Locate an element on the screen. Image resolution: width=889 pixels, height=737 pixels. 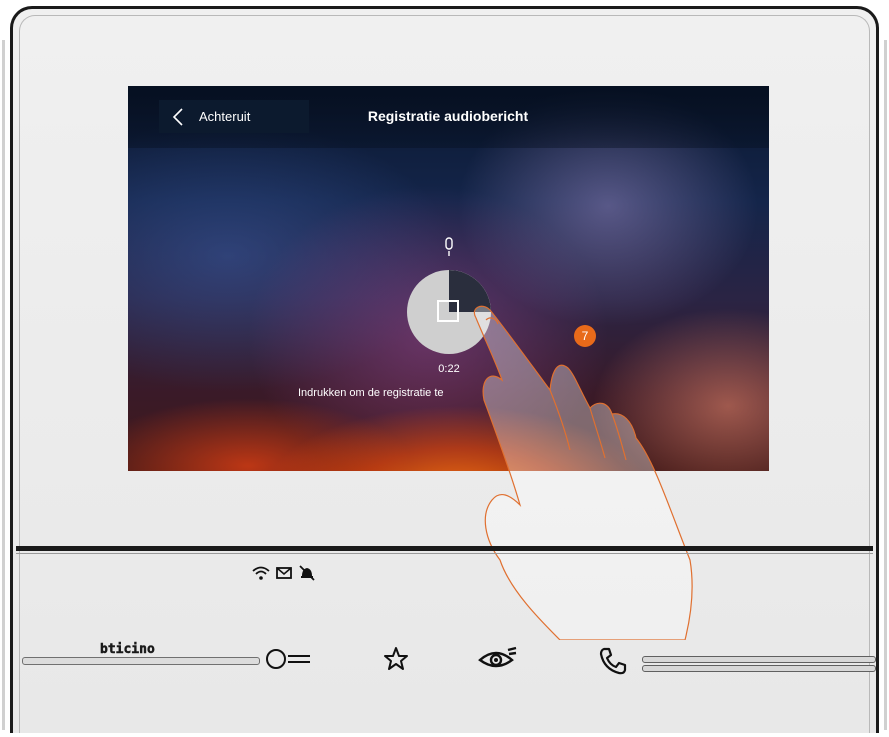
panel-divider is located at coordinates (444, 548).